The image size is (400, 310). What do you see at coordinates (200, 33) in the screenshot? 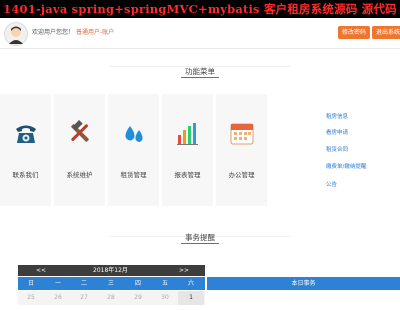
I see `top-header: 欢迎用户您您！ 普通用户-账户 修改密码 退出系统` at bounding box center [200, 33].